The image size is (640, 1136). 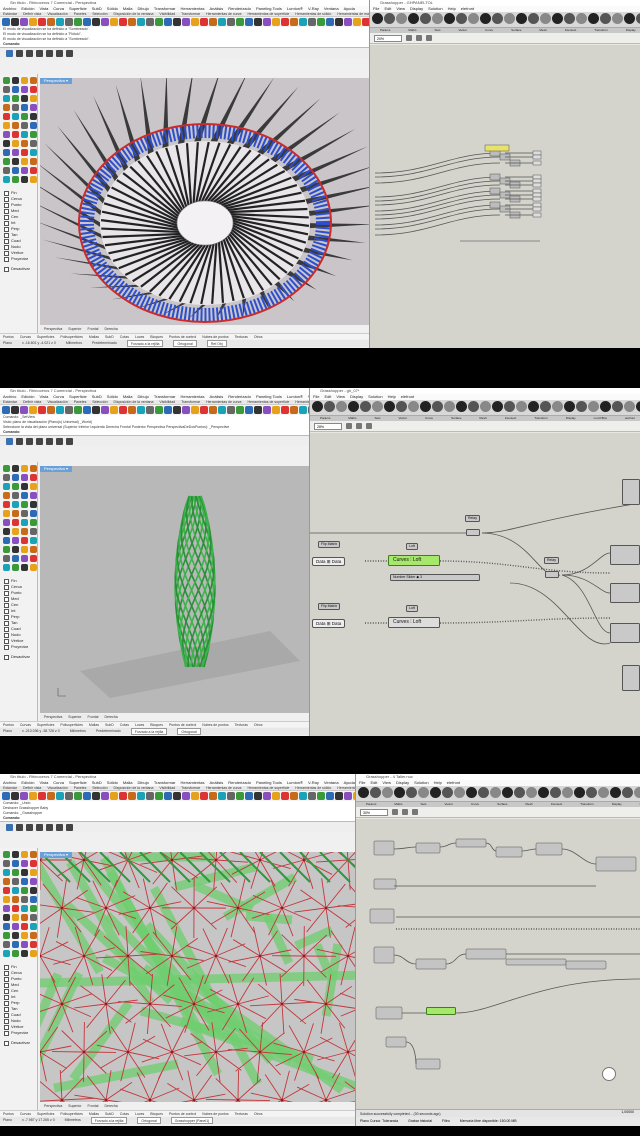 I want to click on gh-menu-bar-item: View, so click(x=386, y=783).